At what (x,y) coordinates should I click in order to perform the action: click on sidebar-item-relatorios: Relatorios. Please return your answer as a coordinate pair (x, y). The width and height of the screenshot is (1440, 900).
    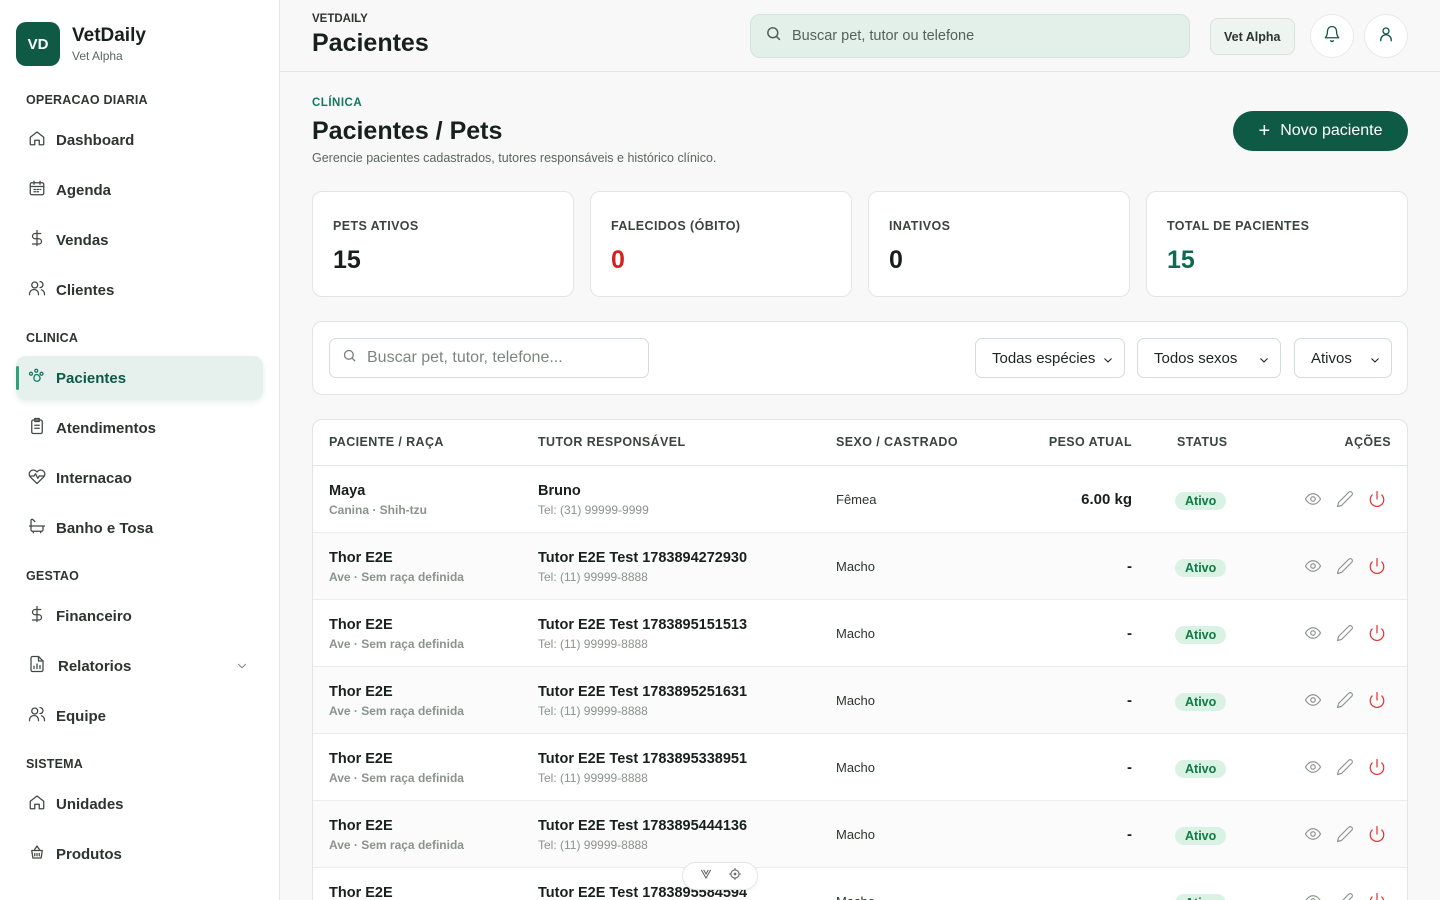
    Looking at the image, I should click on (139, 666).